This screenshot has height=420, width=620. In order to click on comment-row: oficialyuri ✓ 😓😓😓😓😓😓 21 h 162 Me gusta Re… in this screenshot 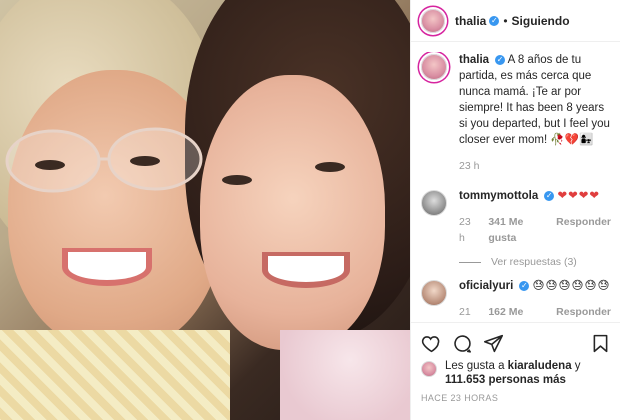, I will do `click(515, 300)`.